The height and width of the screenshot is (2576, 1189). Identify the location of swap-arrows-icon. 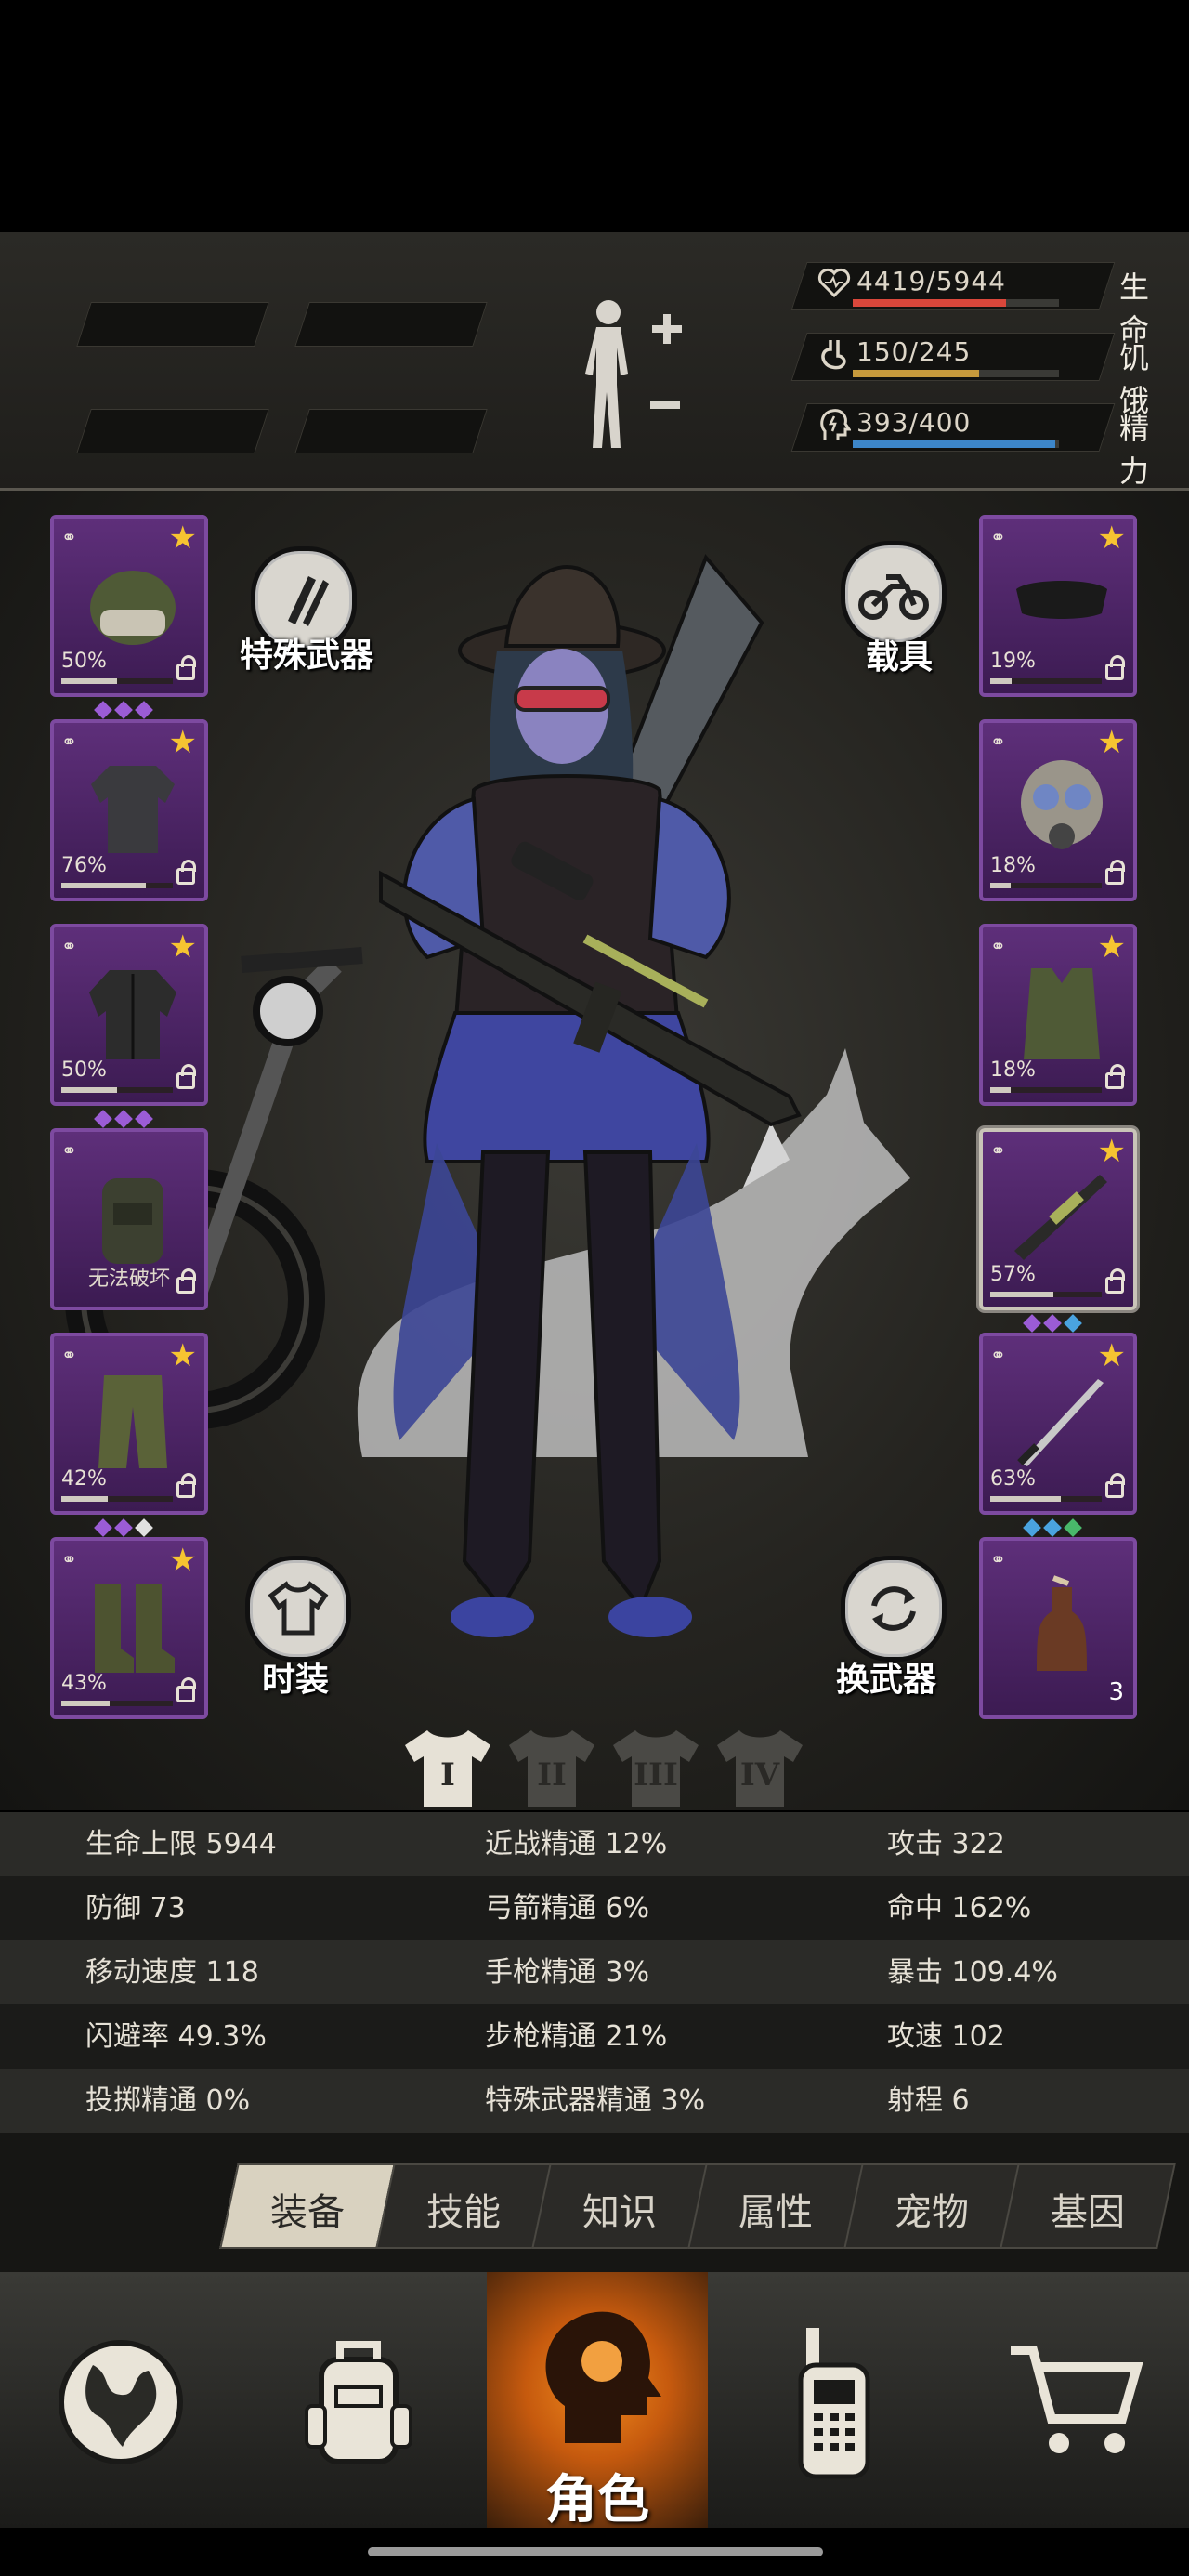
(893, 1608).